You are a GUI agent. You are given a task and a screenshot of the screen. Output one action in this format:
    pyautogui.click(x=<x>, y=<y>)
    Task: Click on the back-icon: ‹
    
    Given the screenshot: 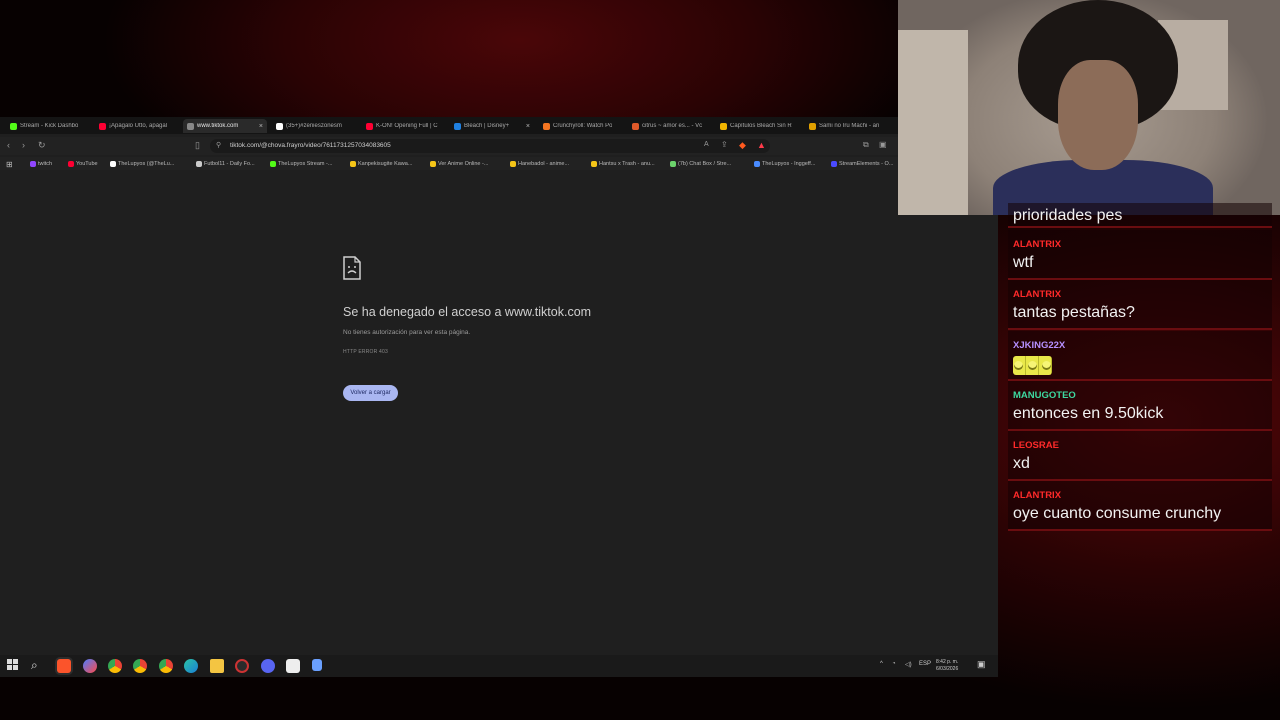 What is the action you would take?
    pyautogui.click(x=8, y=145)
    